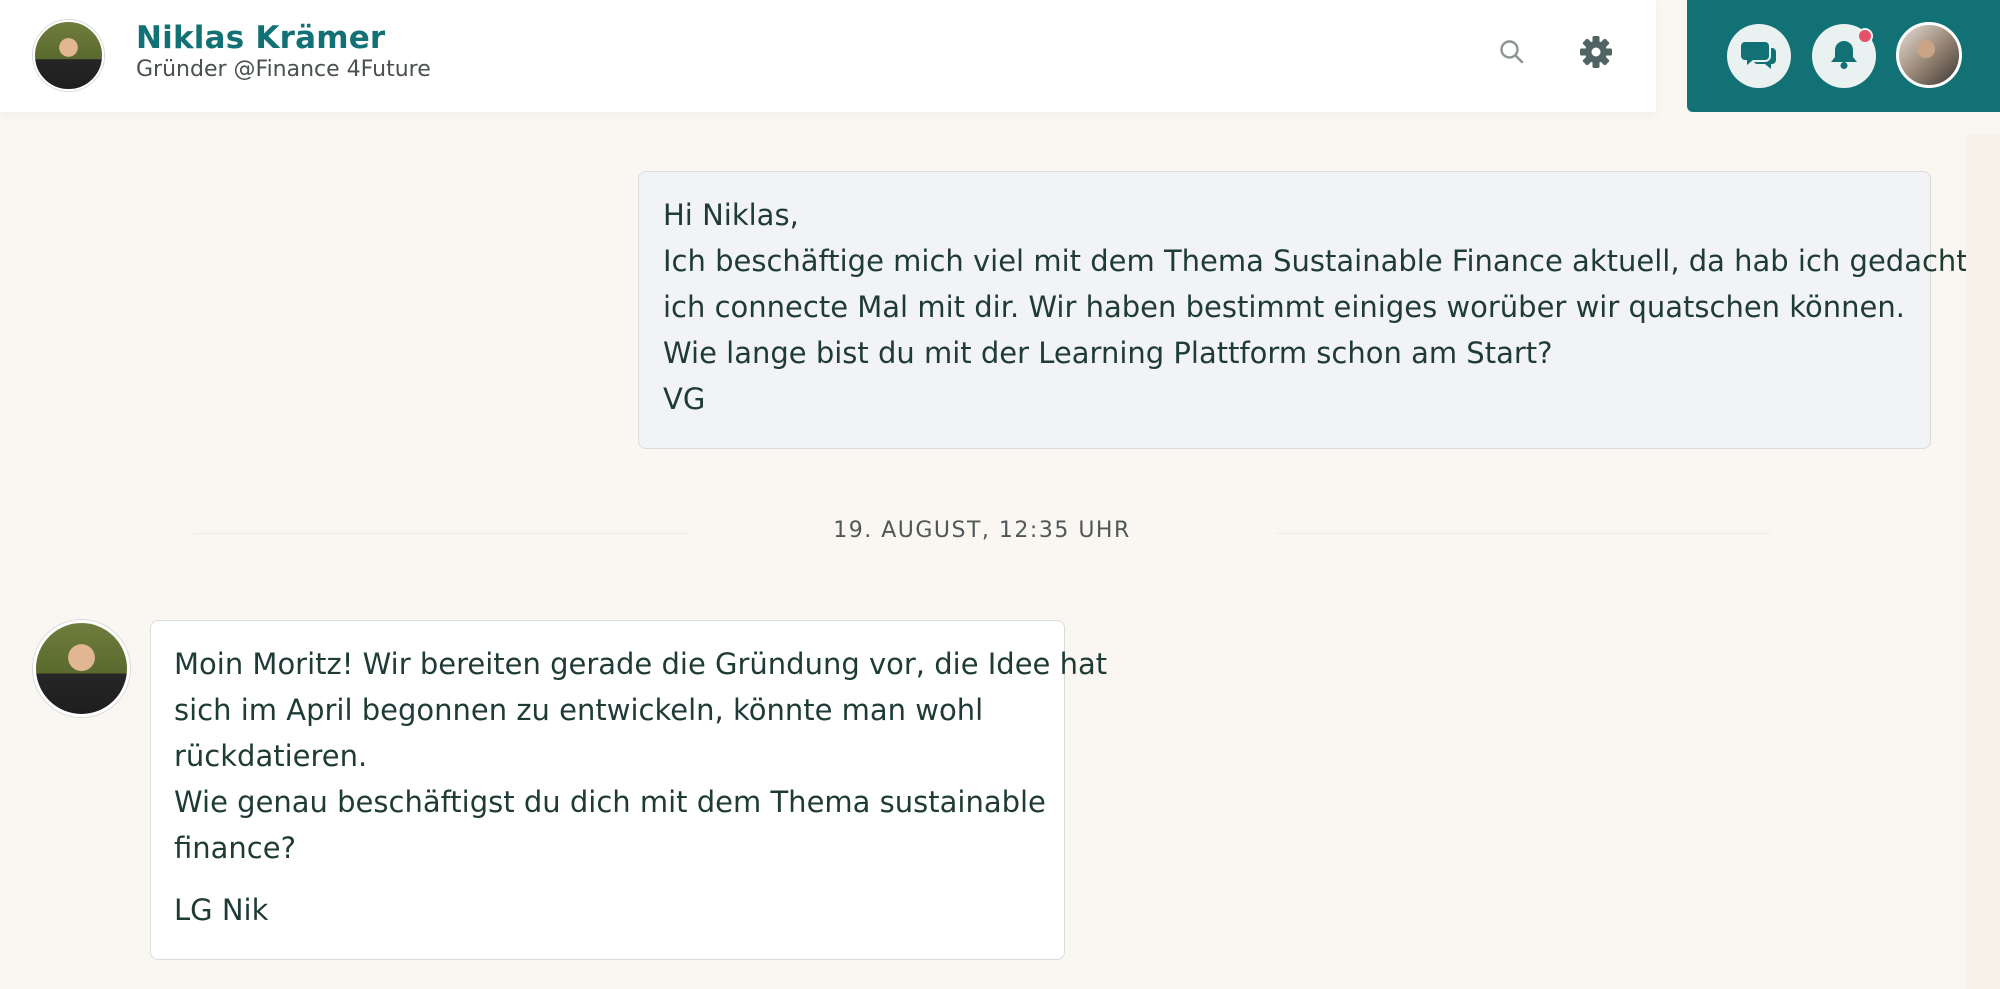 Image resolution: width=2000 pixels, height=989 pixels. What do you see at coordinates (283, 69) in the screenshot?
I see `contact-subtitle: Gründer @Finance 4Future` at bounding box center [283, 69].